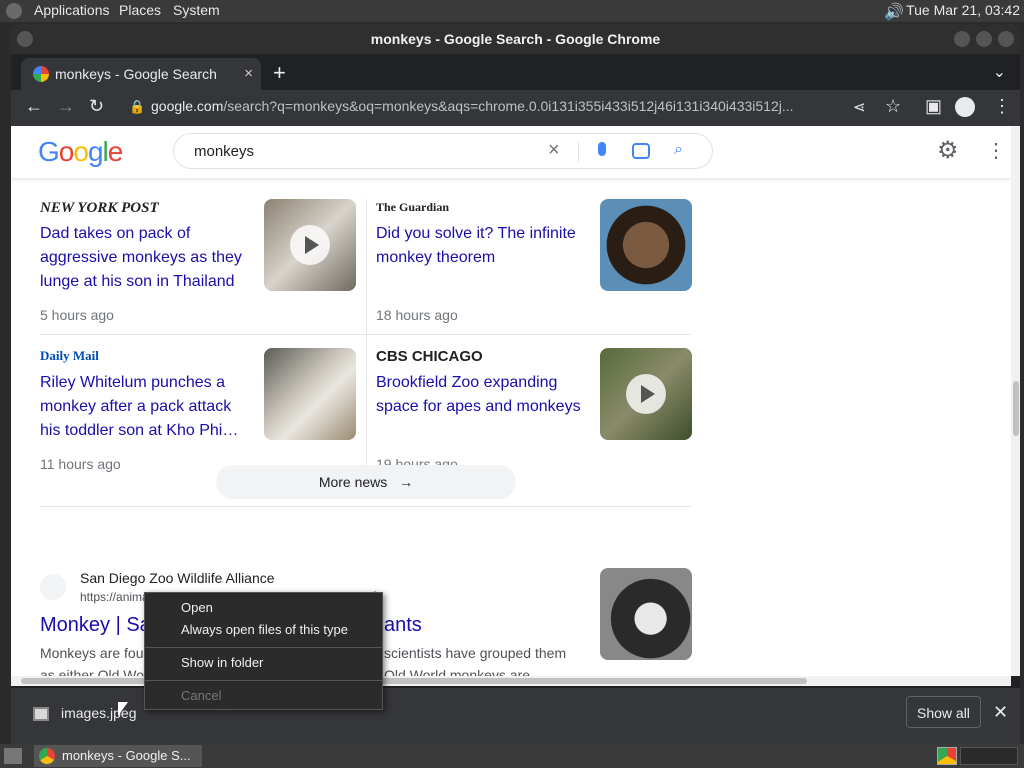 The height and width of the screenshot is (768, 1024). What do you see at coordinates (177, 578) in the screenshot?
I see `result-site-name: San Diego Zoo Wildlife Alliance` at bounding box center [177, 578].